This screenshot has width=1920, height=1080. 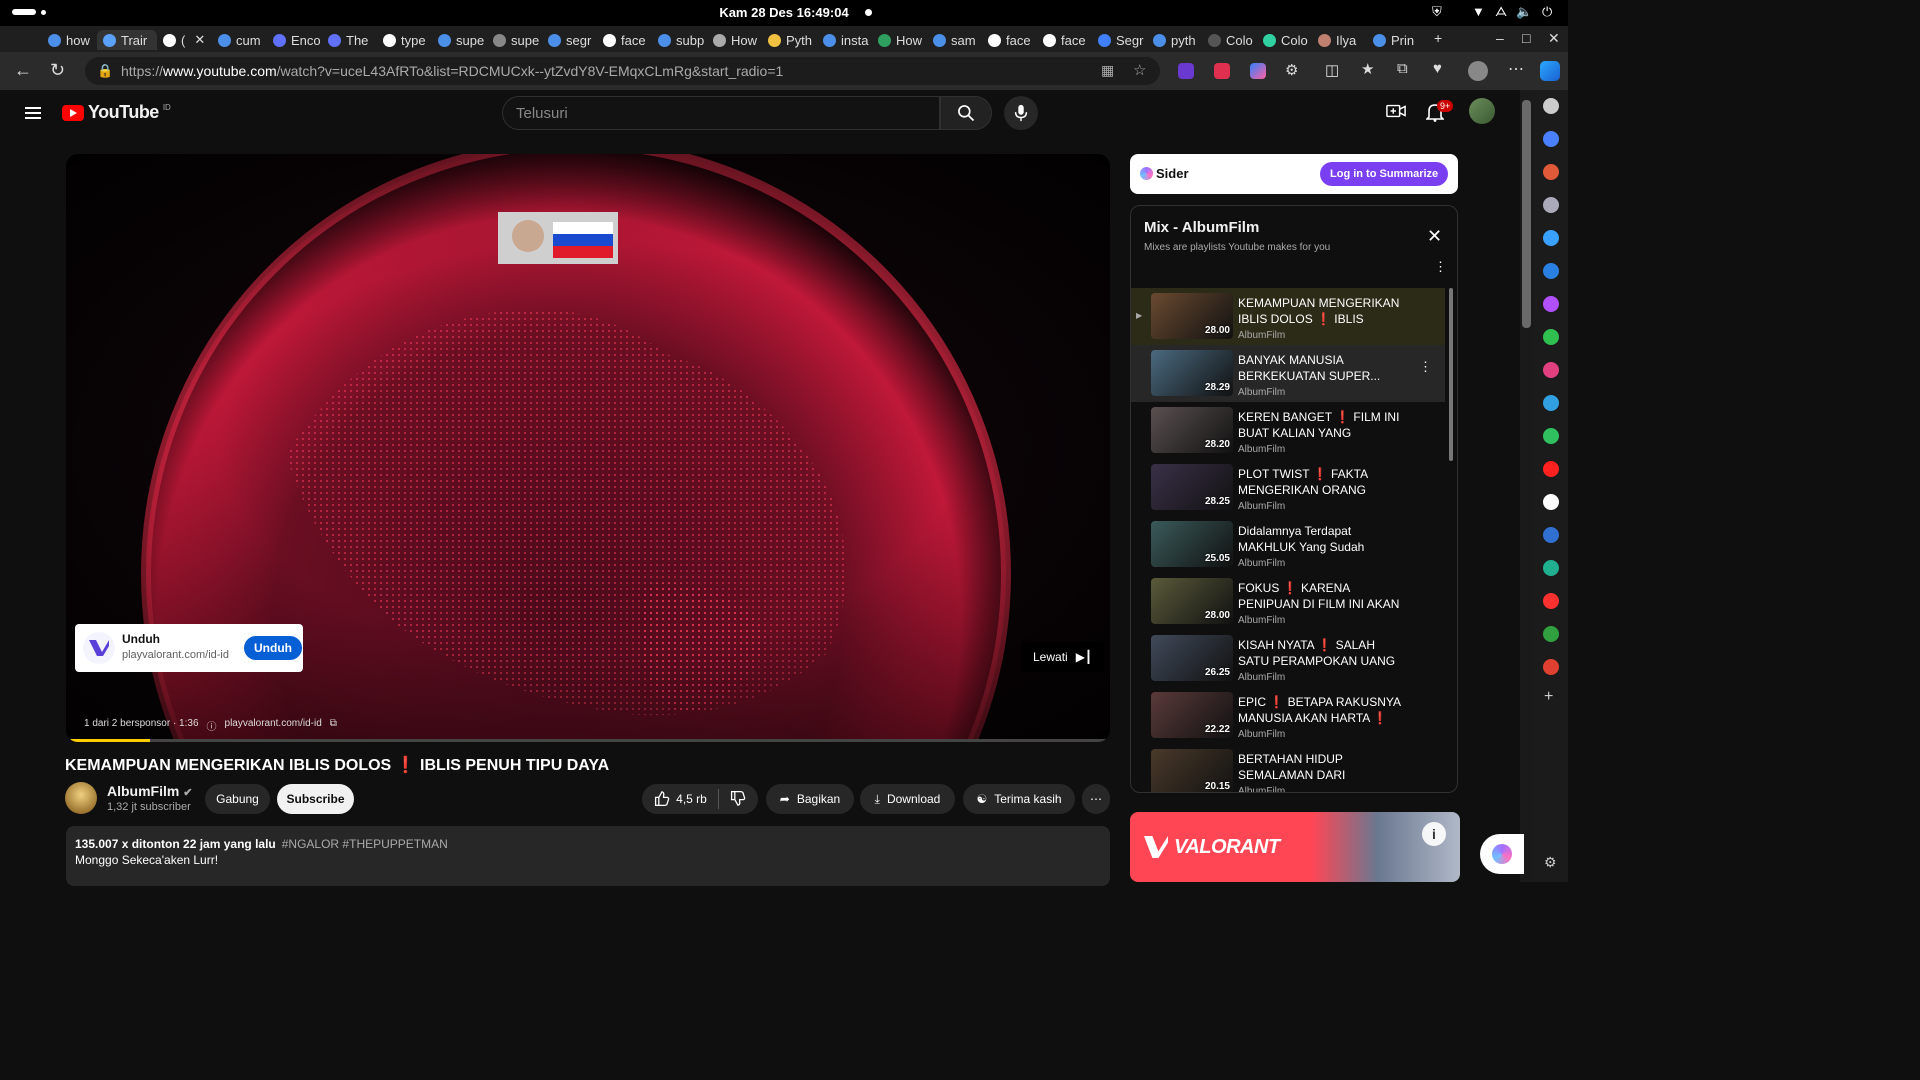 I want to click on outlook-icon, so click(x=1551, y=271).